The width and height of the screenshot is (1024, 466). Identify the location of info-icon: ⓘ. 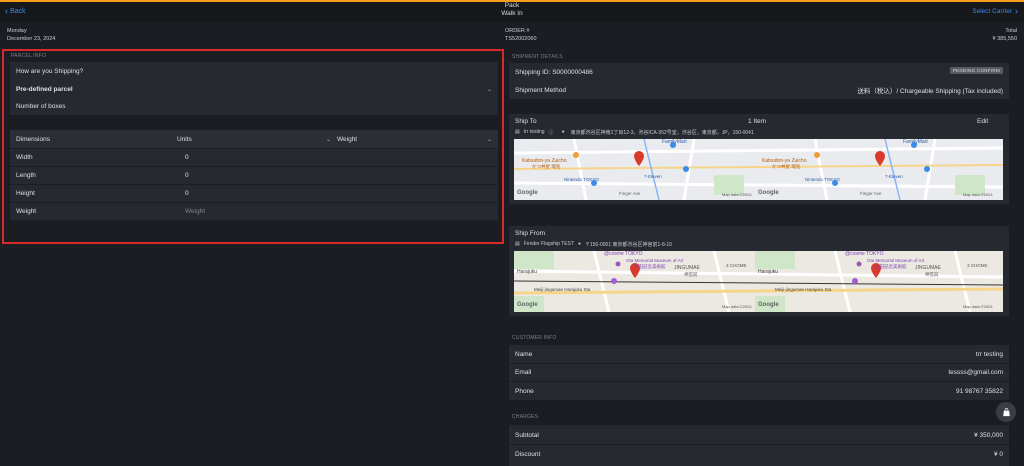
(551, 132).